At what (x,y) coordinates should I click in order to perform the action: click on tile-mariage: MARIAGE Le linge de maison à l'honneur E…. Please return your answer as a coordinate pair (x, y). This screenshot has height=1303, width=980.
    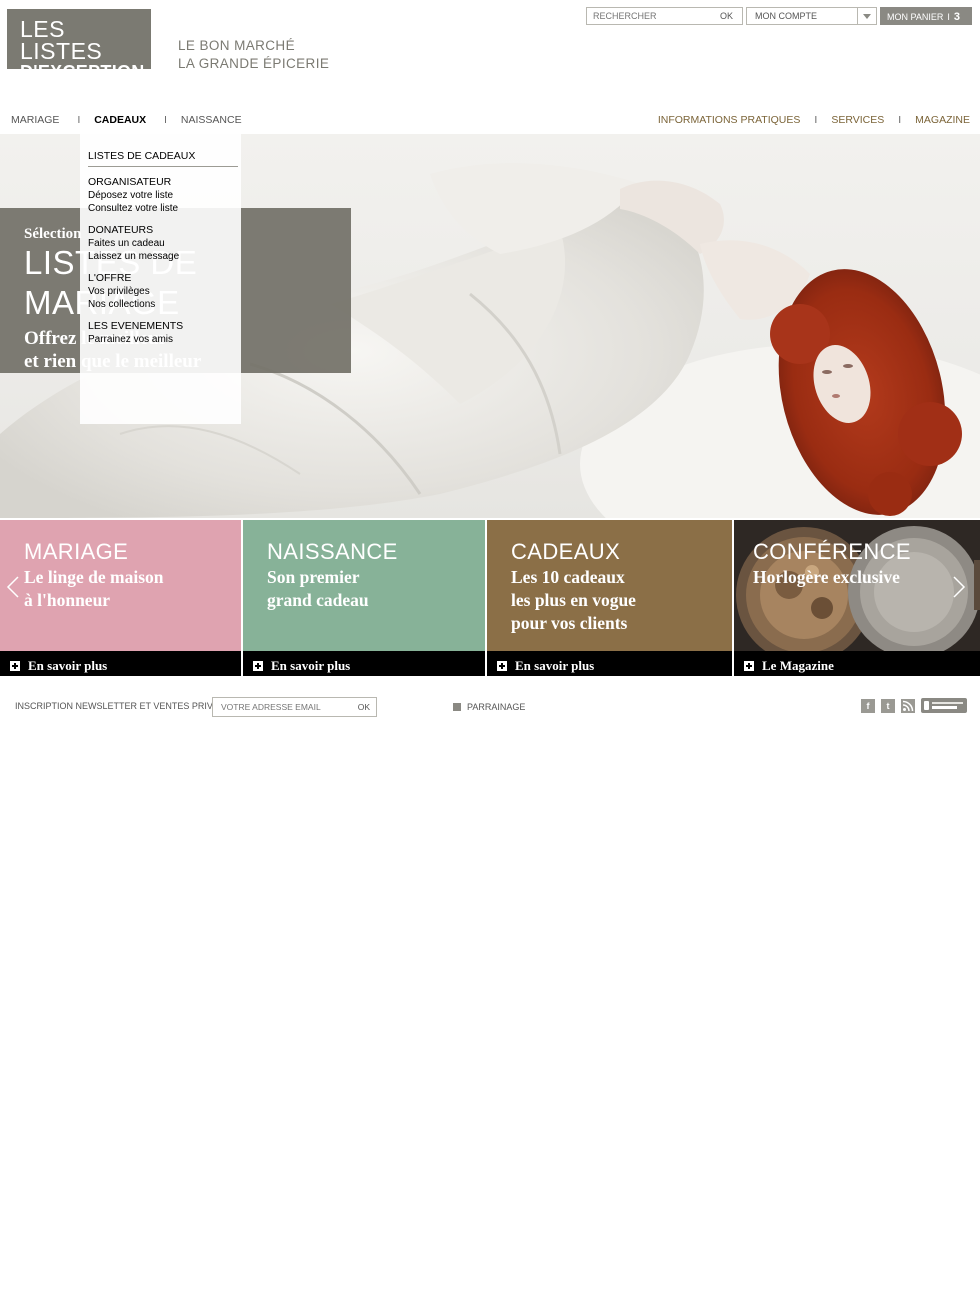
    Looking at the image, I should click on (120, 598).